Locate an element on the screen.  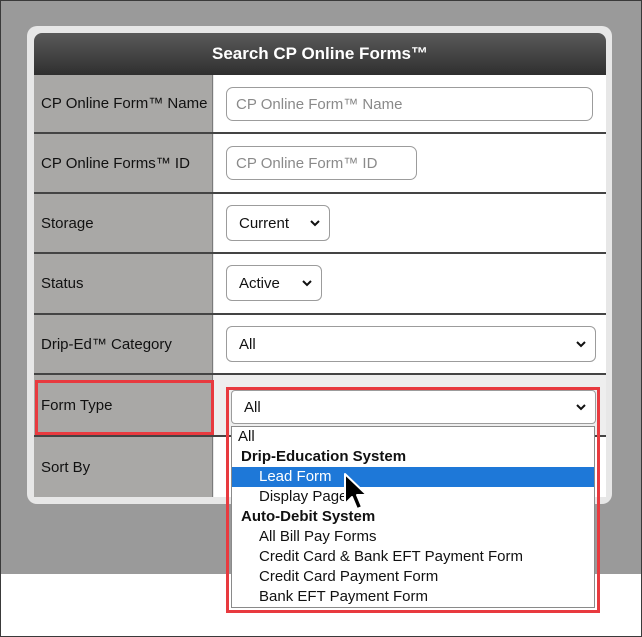
storage-select-value: Current is located at coordinates (264, 223).